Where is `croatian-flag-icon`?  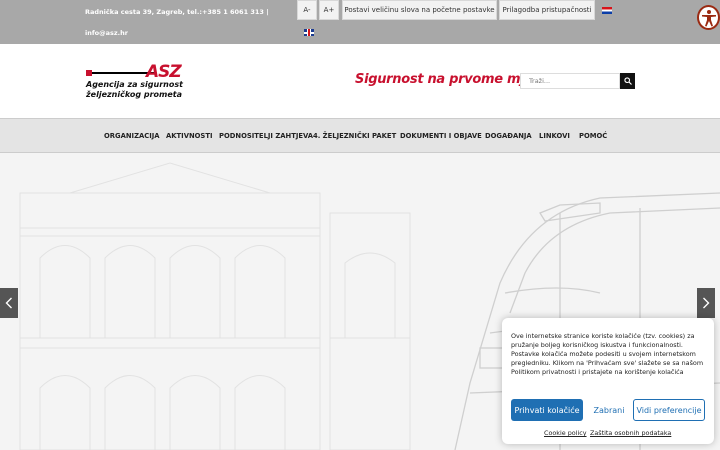
croatian-flag-icon is located at coordinates (607, 10).